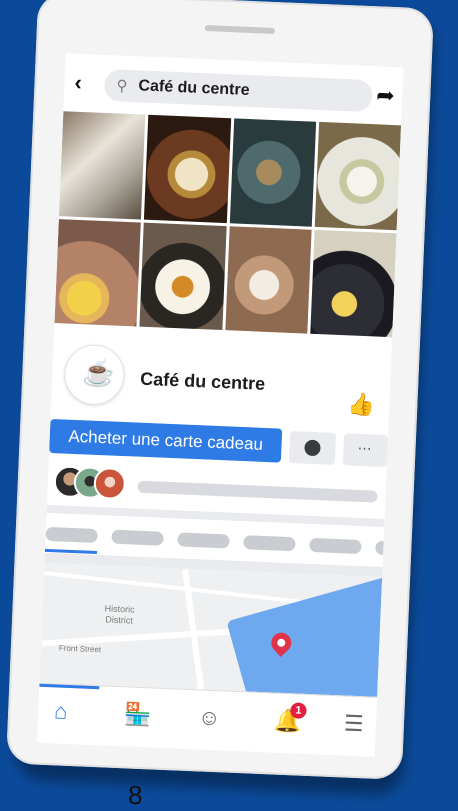  Describe the element at coordinates (281, 643) in the screenshot. I see `map-pin-dot` at that location.